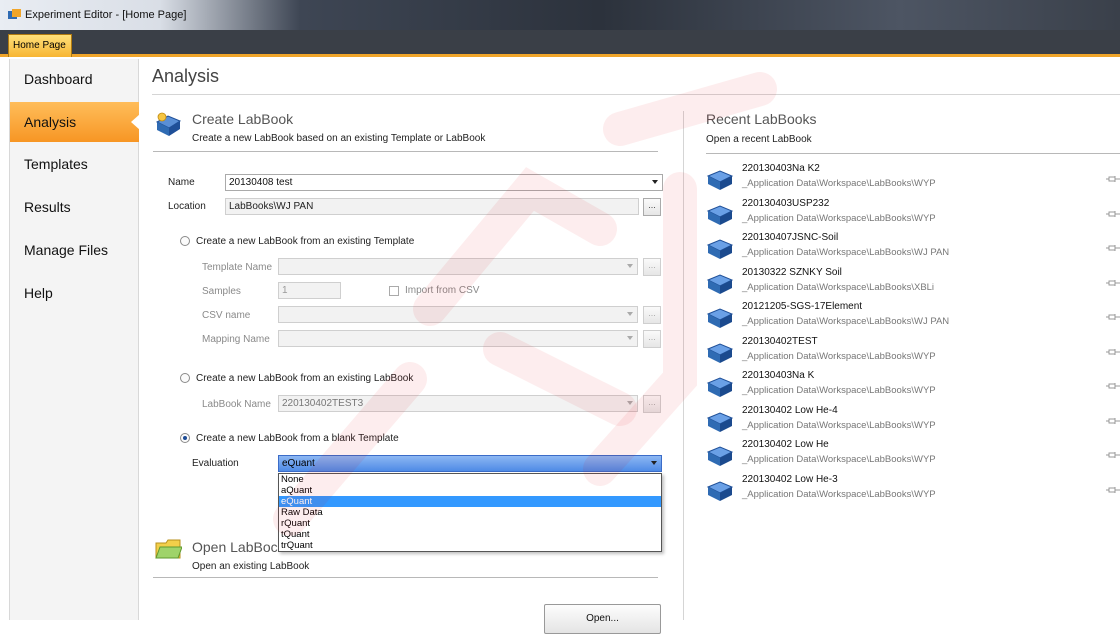  What do you see at coordinates (168, 549) in the screenshot?
I see `open-labbook-icon` at bounding box center [168, 549].